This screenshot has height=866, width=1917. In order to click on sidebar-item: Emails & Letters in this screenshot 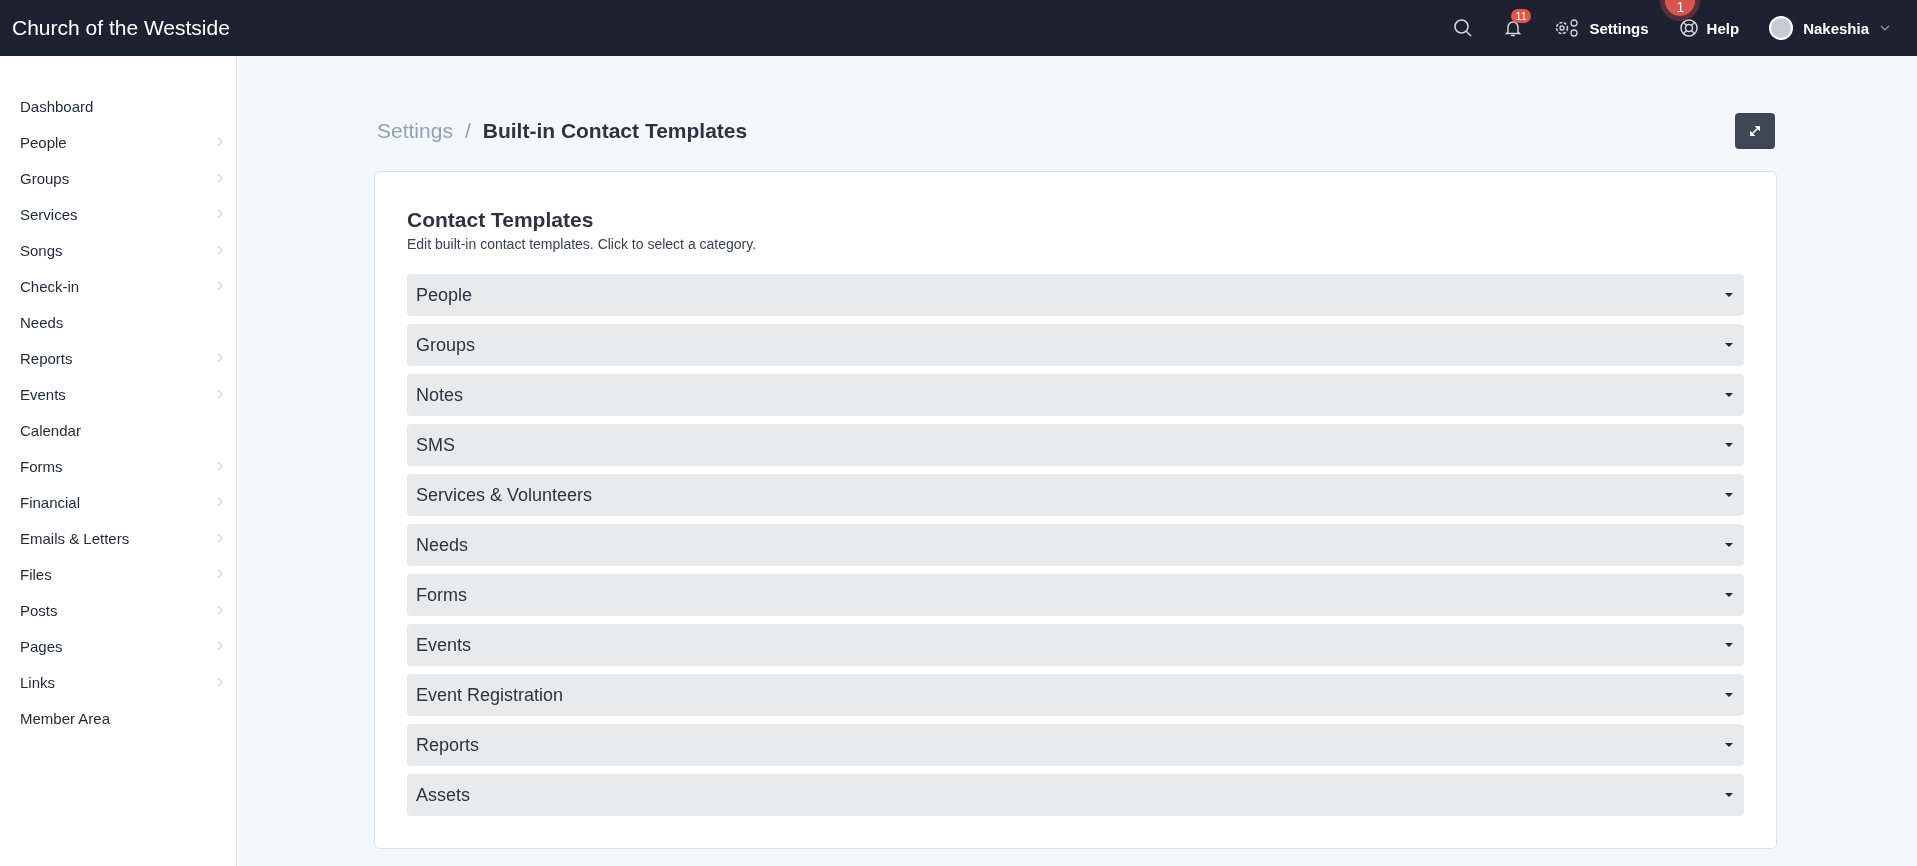, I will do `click(118, 538)`.